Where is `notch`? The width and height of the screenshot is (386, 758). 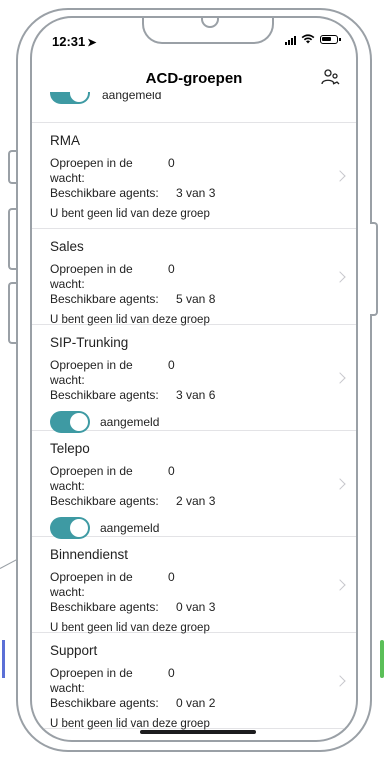
notch is located at coordinates (208, 31).